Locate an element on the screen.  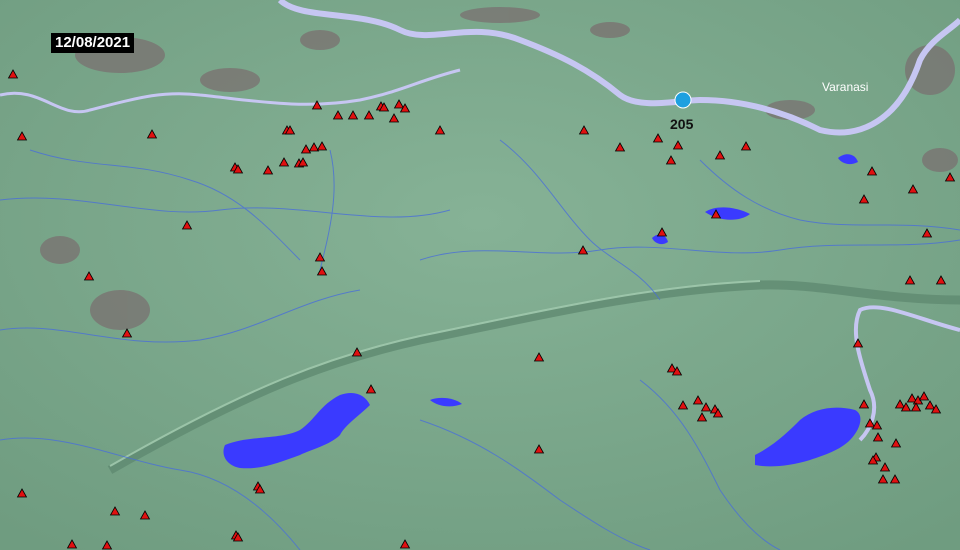
station-value-label: 205 is located at coordinates (682, 124).